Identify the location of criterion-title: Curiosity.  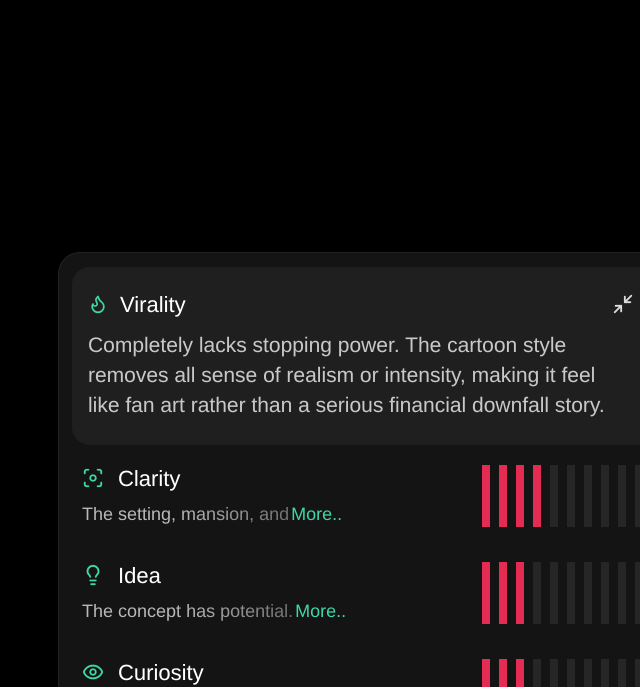
(161, 672).